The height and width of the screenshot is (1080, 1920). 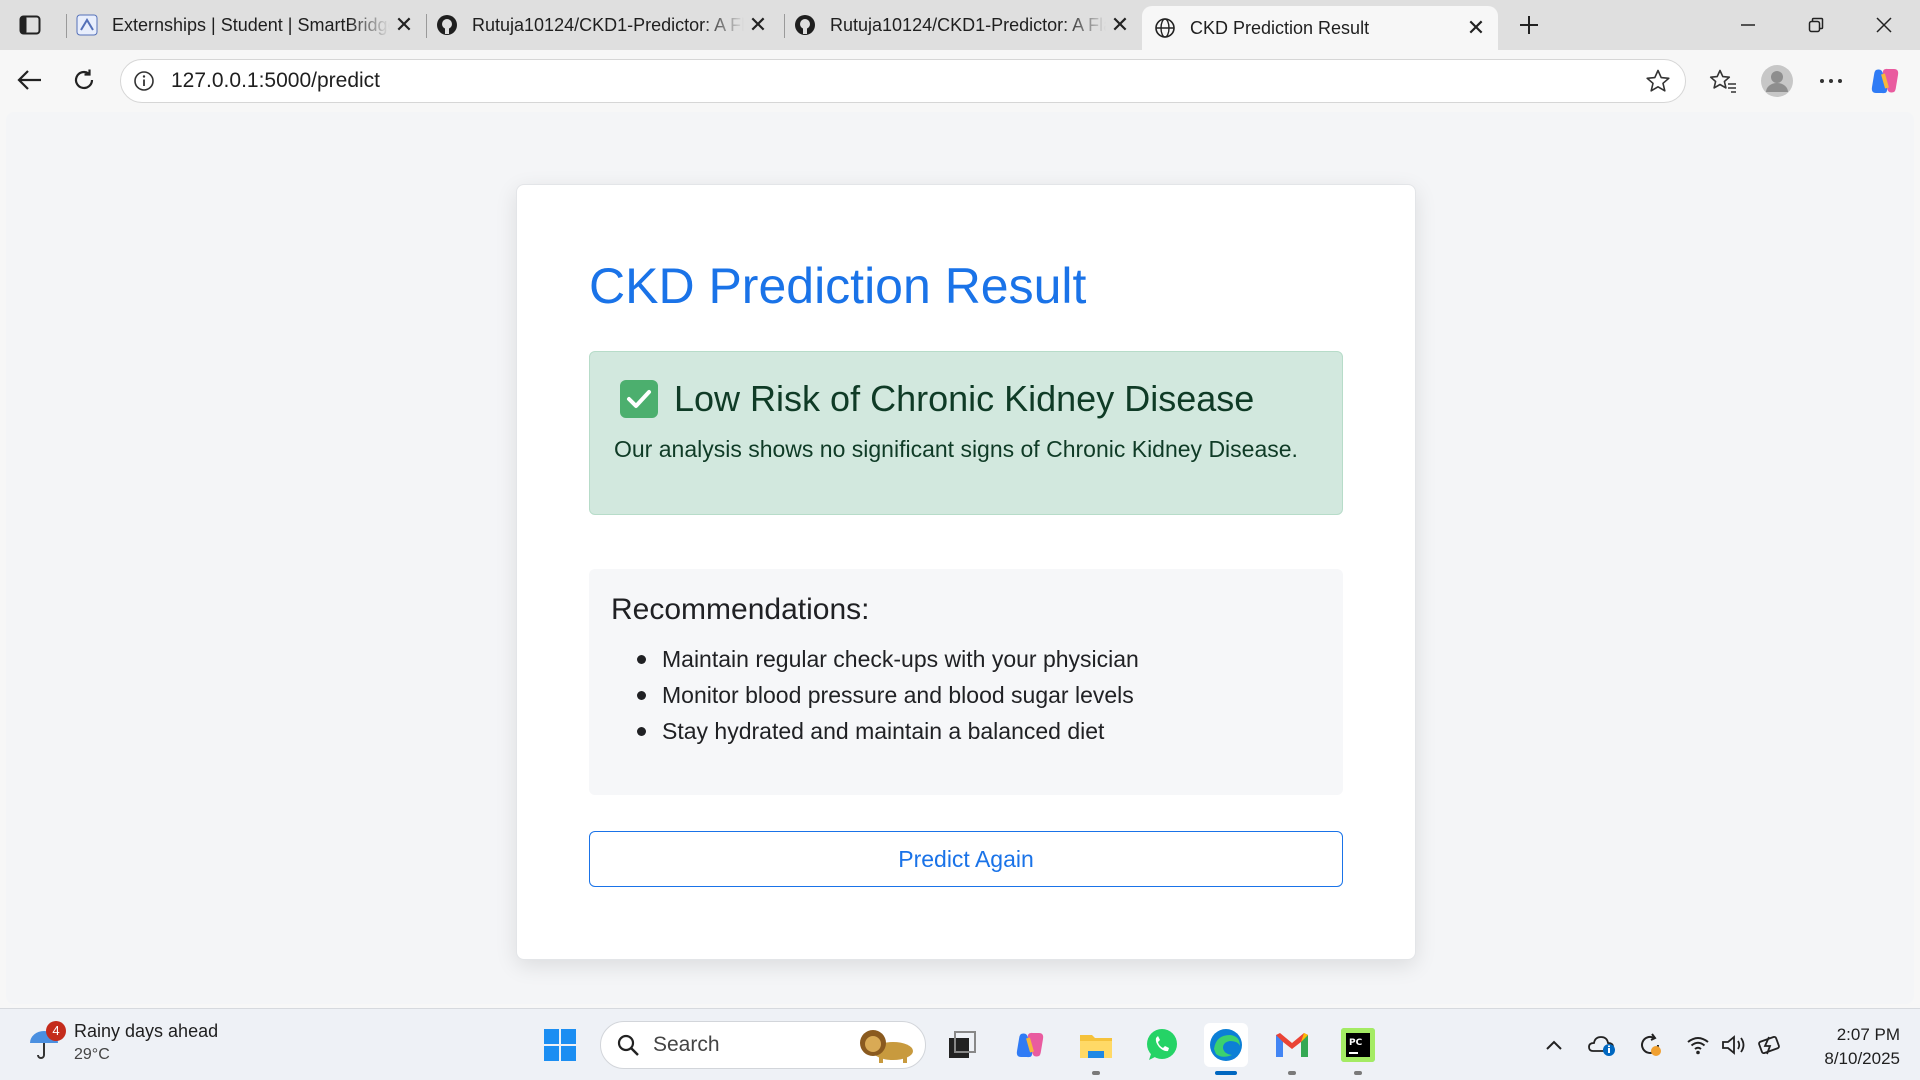 What do you see at coordinates (30, 25) in the screenshot?
I see `vertical-tabs-icon` at bounding box center [30, 25].